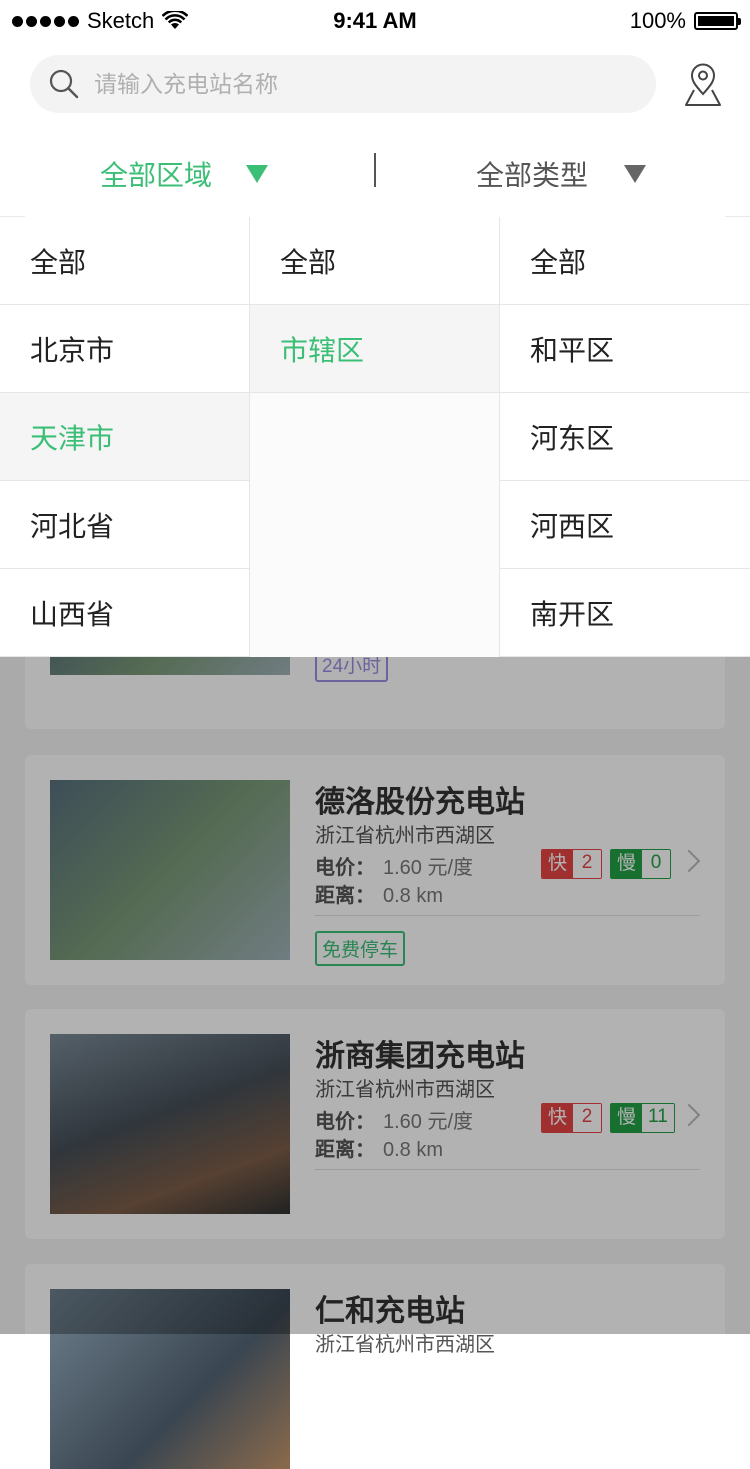 This screenshot has height=1469, width=750. What do you see at coordinates (420, 802) in the screenshot?
I see `station-name: 德洛股份充电站` at bounding box center [420, 802].